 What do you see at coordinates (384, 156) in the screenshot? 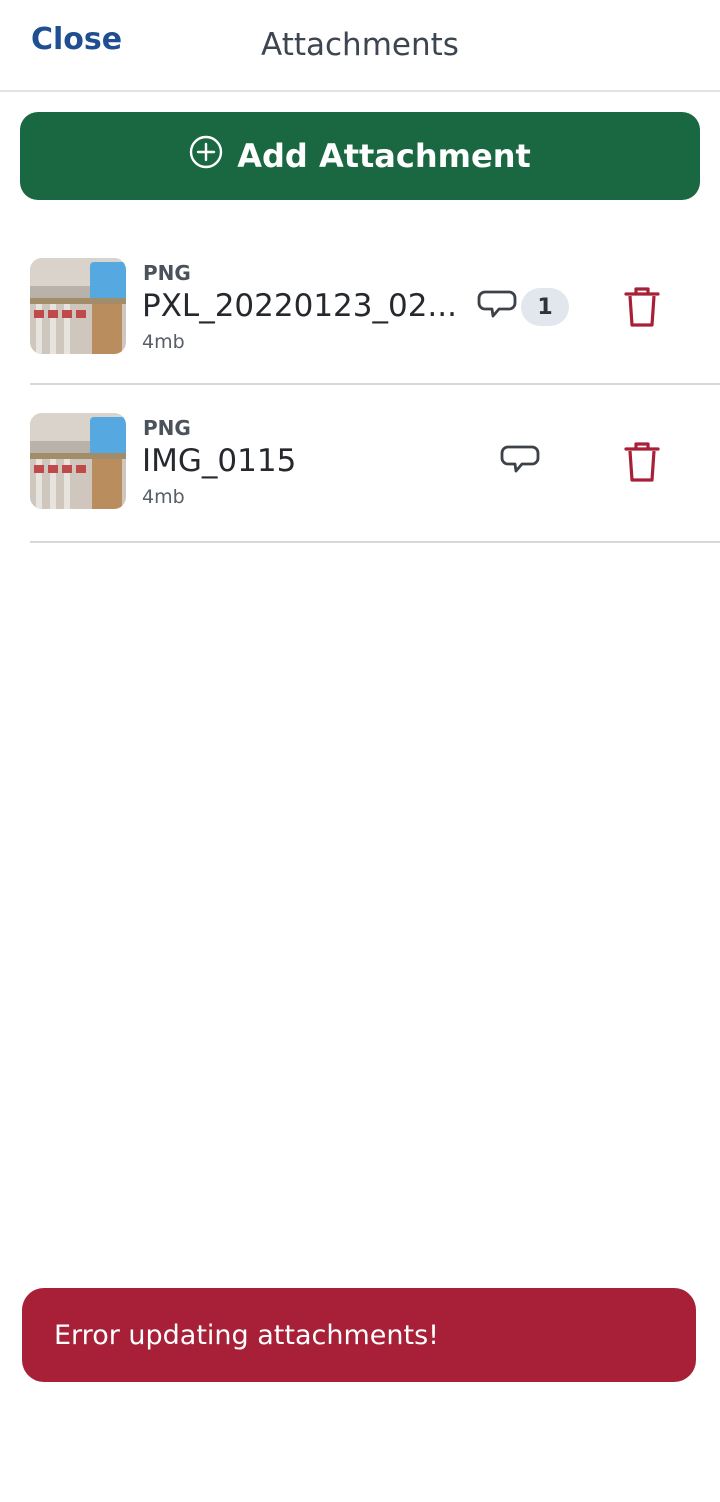
I see `add-attachment-label: Add Attachment` at bounding box center [384, 156].